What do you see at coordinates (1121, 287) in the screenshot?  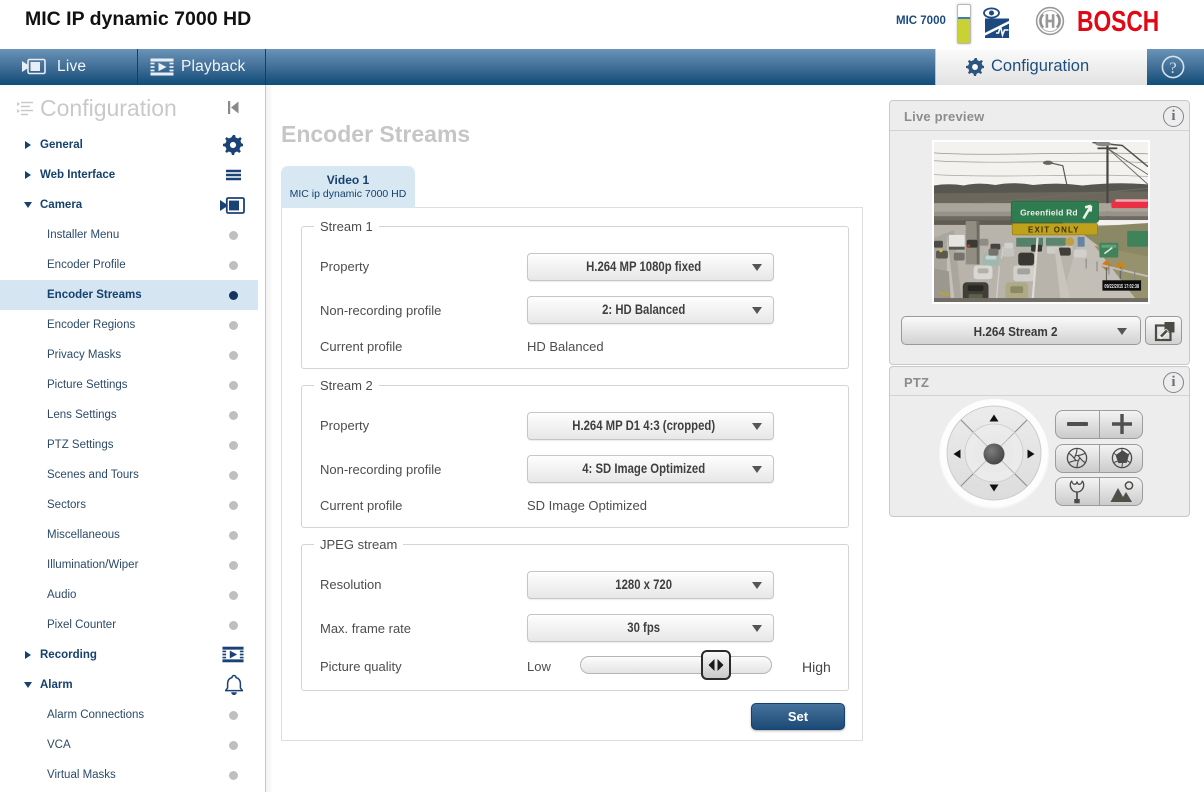 I see `svg-text: 09/22/2015 17:02:38` at bounding box center [1121, 287].